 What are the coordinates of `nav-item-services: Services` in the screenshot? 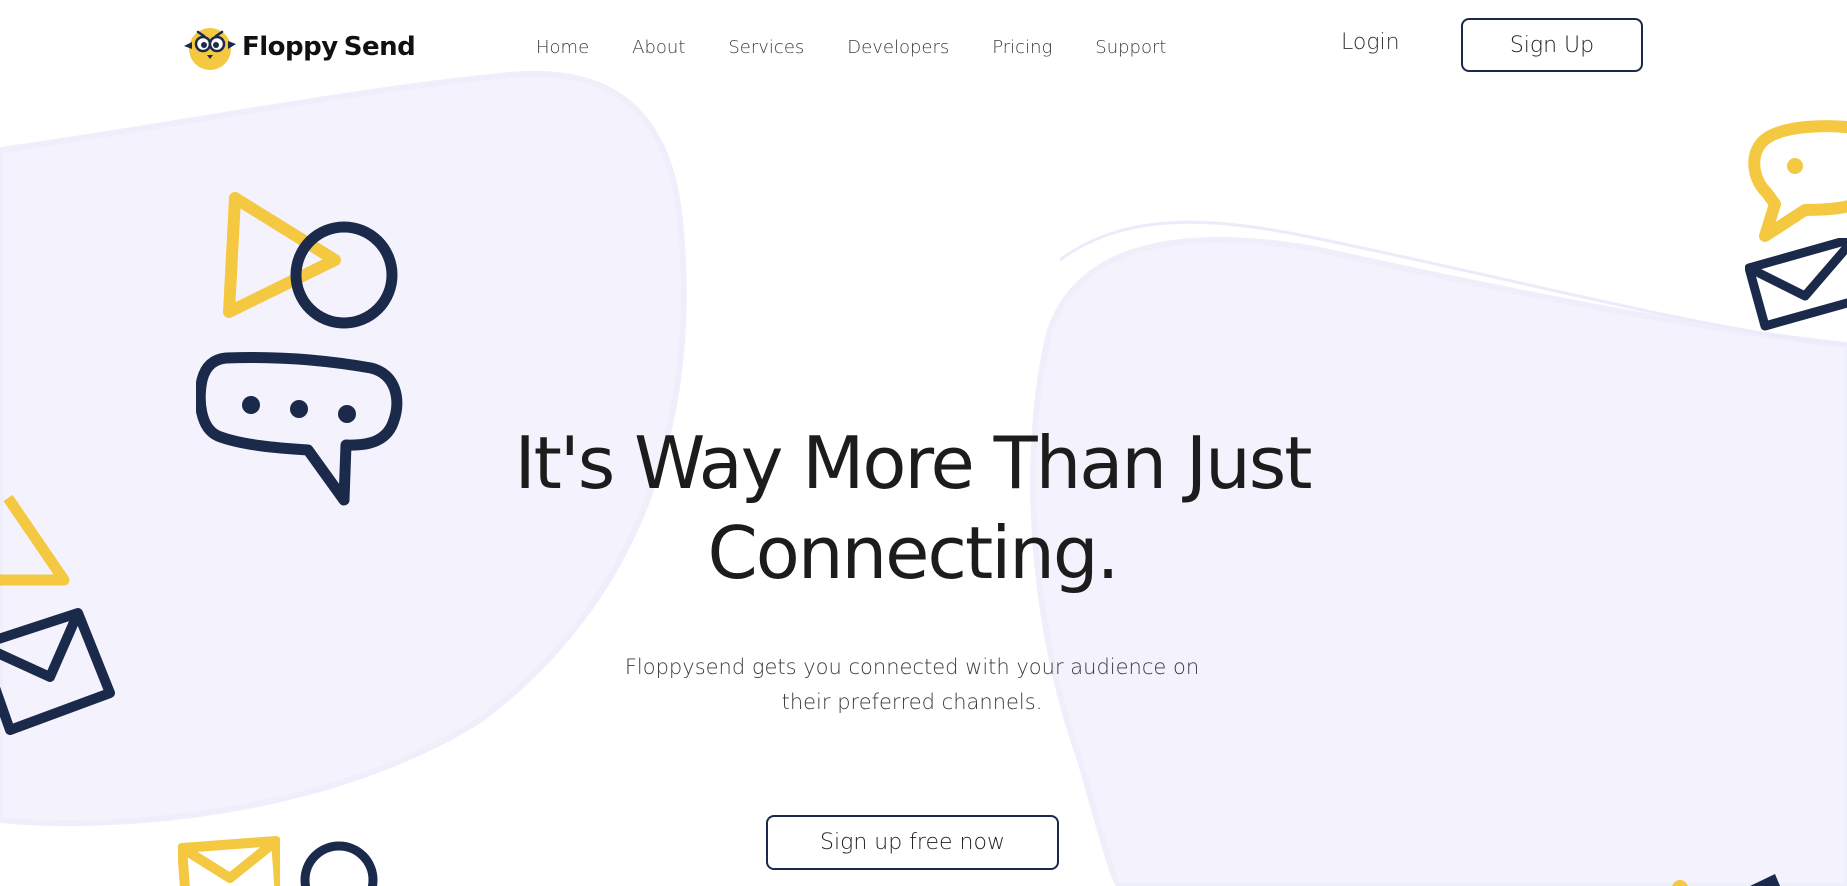 It's located at (766, 47).